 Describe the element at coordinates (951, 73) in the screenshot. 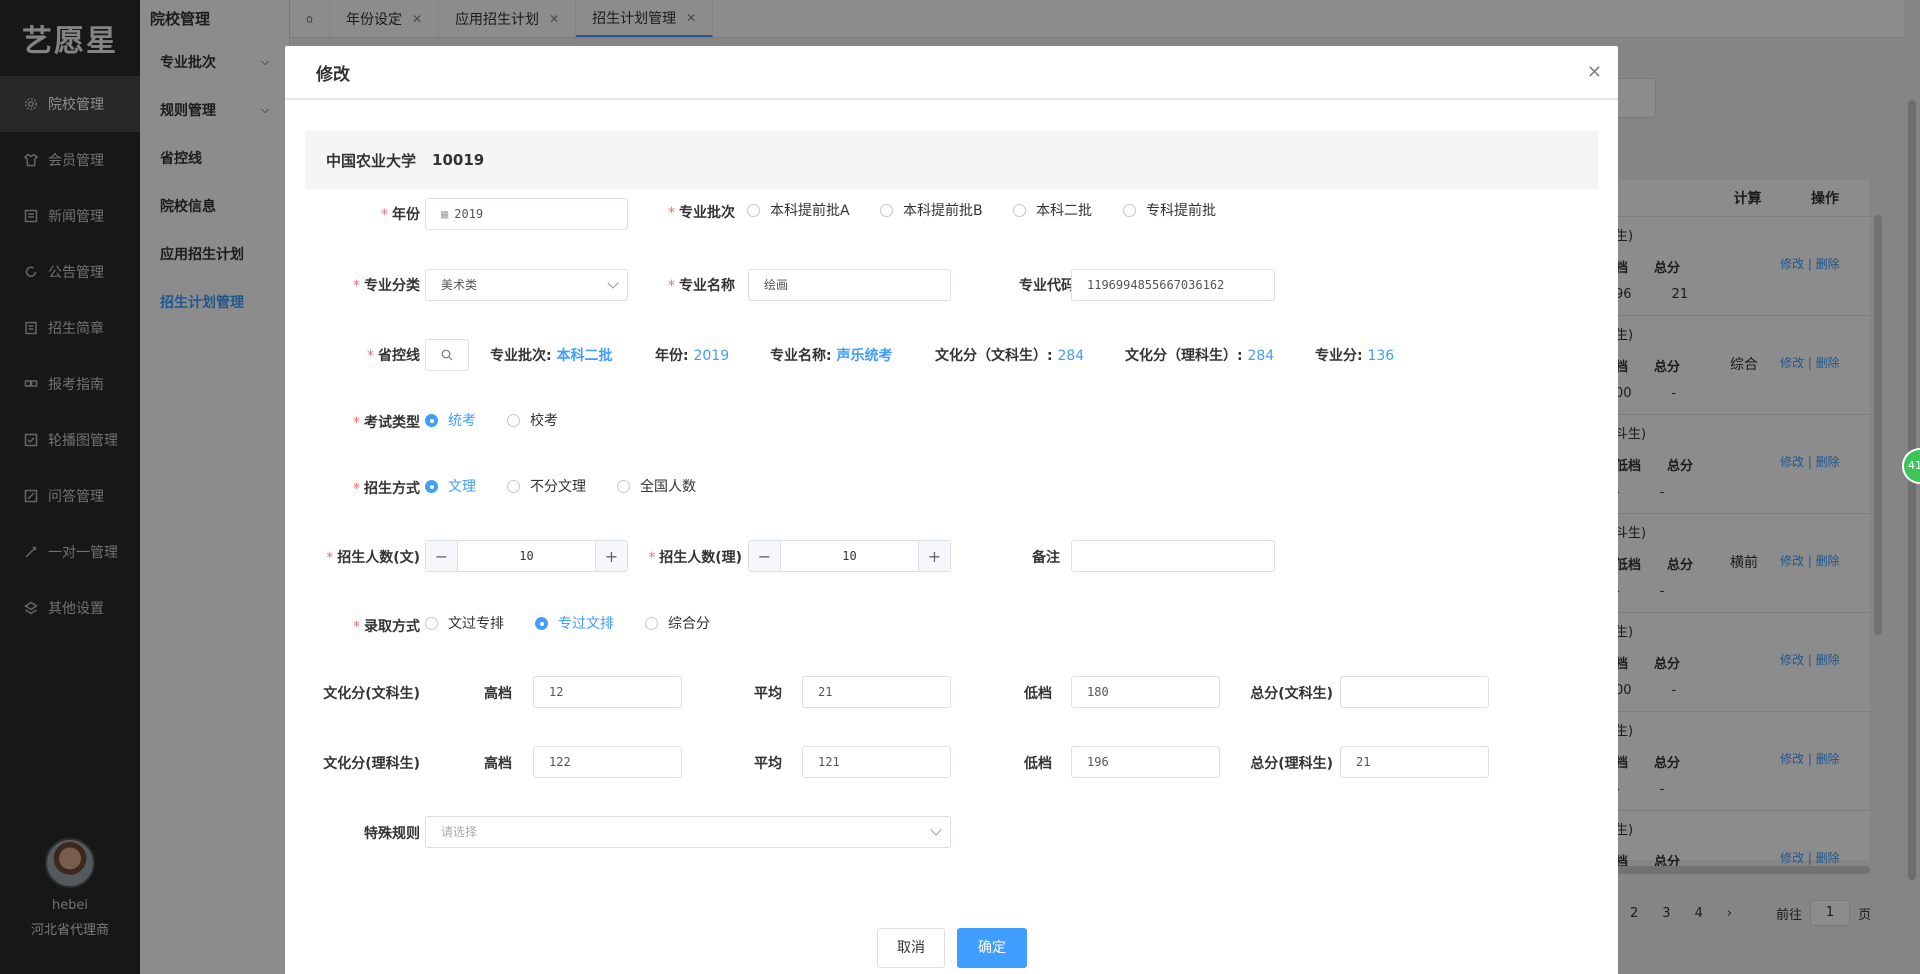

I see `dialog-title: 修改` at that location.